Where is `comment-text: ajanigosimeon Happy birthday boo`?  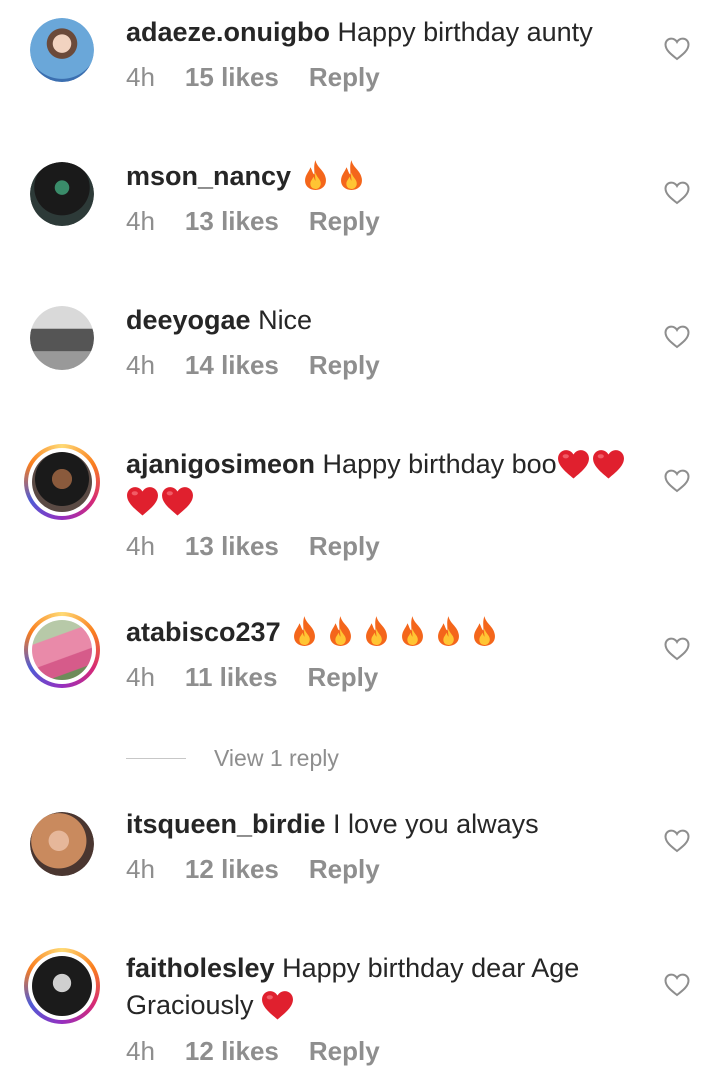
comment-text: ajanigosimeon Happy birthday boo is located at coordinates (386, 483).